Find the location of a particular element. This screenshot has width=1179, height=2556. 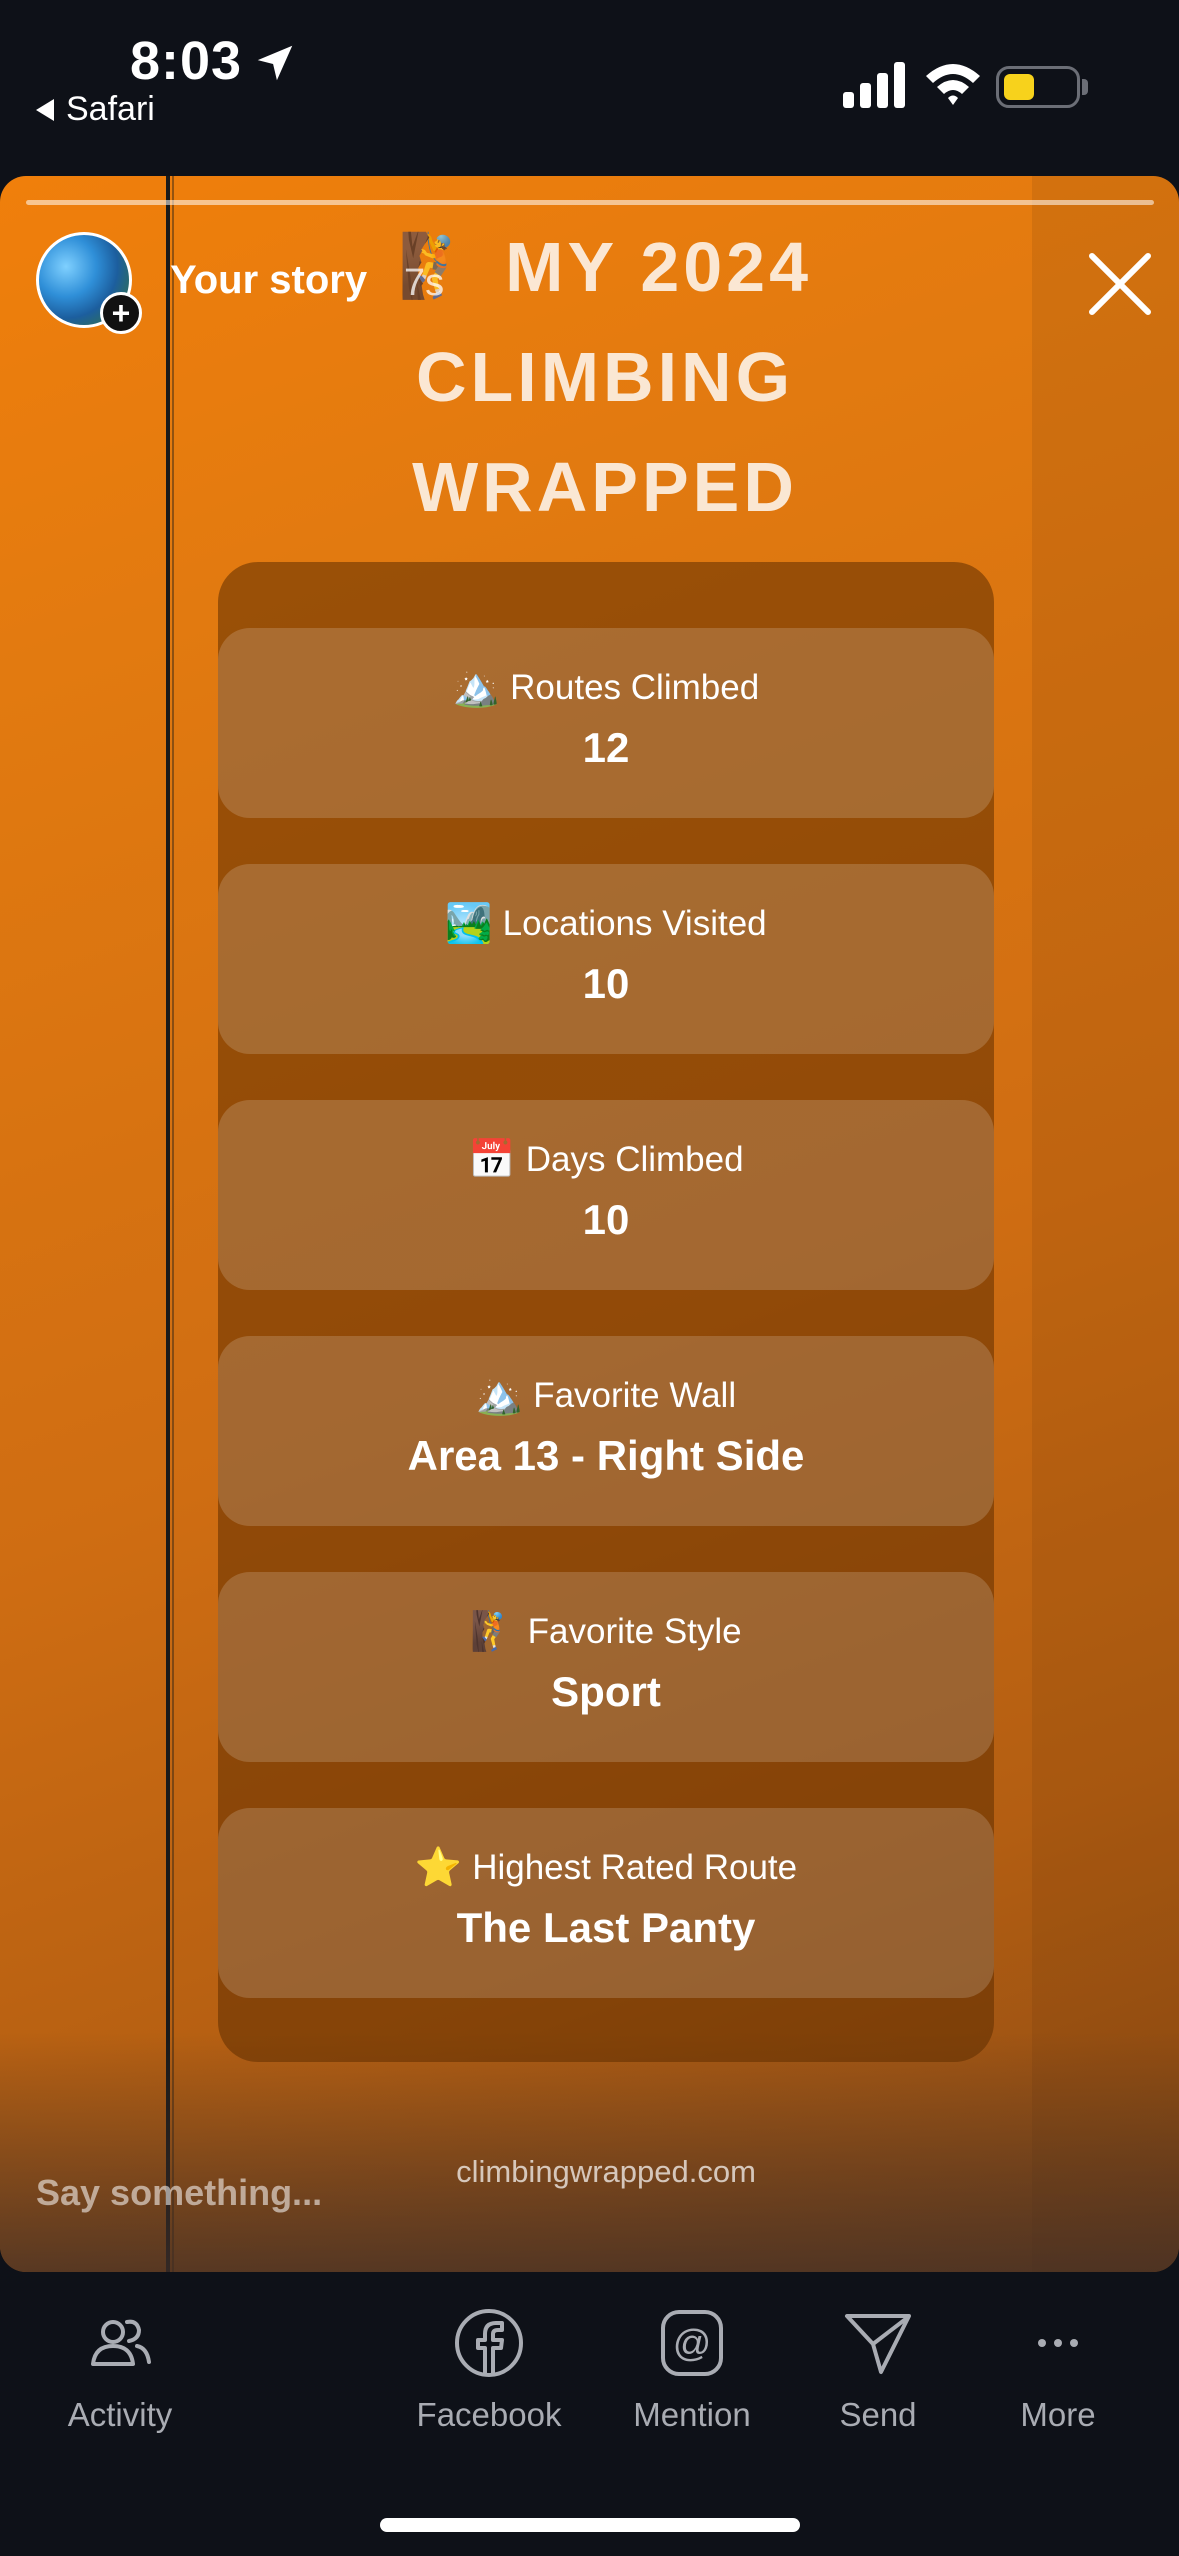

stat-label: Favorite Style is located at coordinates (634, 1631).